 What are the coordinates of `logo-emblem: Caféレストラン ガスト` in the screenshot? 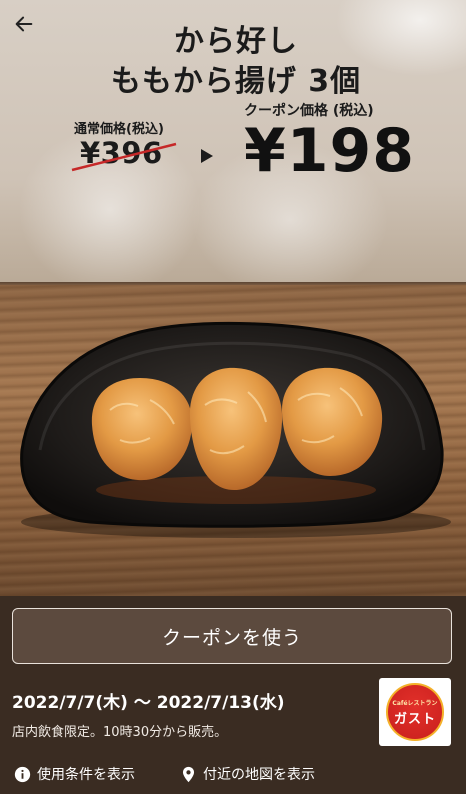 It's located at (415, 712).